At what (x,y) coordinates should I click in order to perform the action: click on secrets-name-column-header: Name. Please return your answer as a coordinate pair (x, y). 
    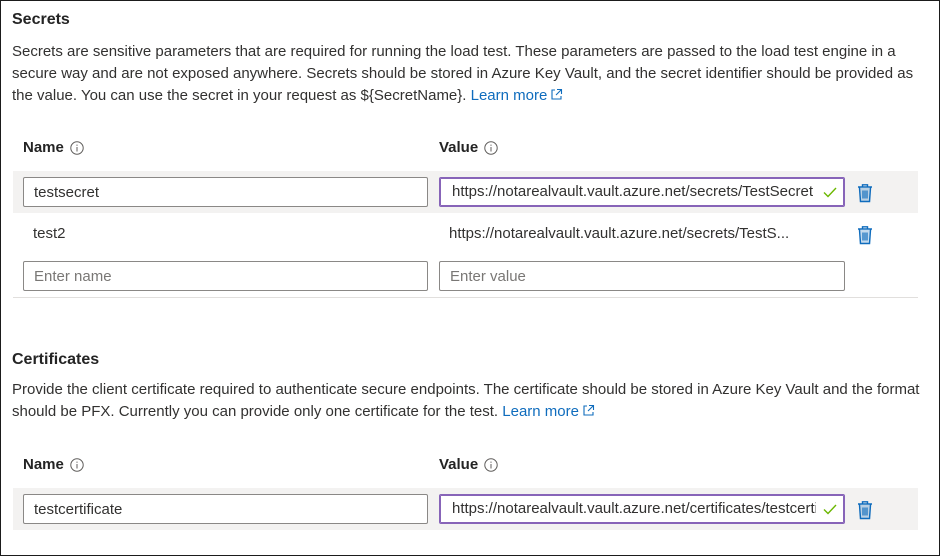
    Looking at the image, I should click on (53, 147).